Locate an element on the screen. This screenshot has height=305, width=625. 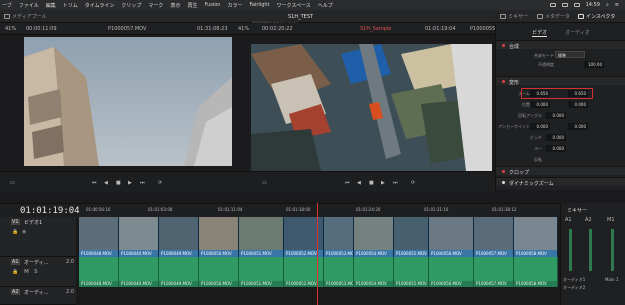
clock: 14:59 is located at coordinates (593, 5).